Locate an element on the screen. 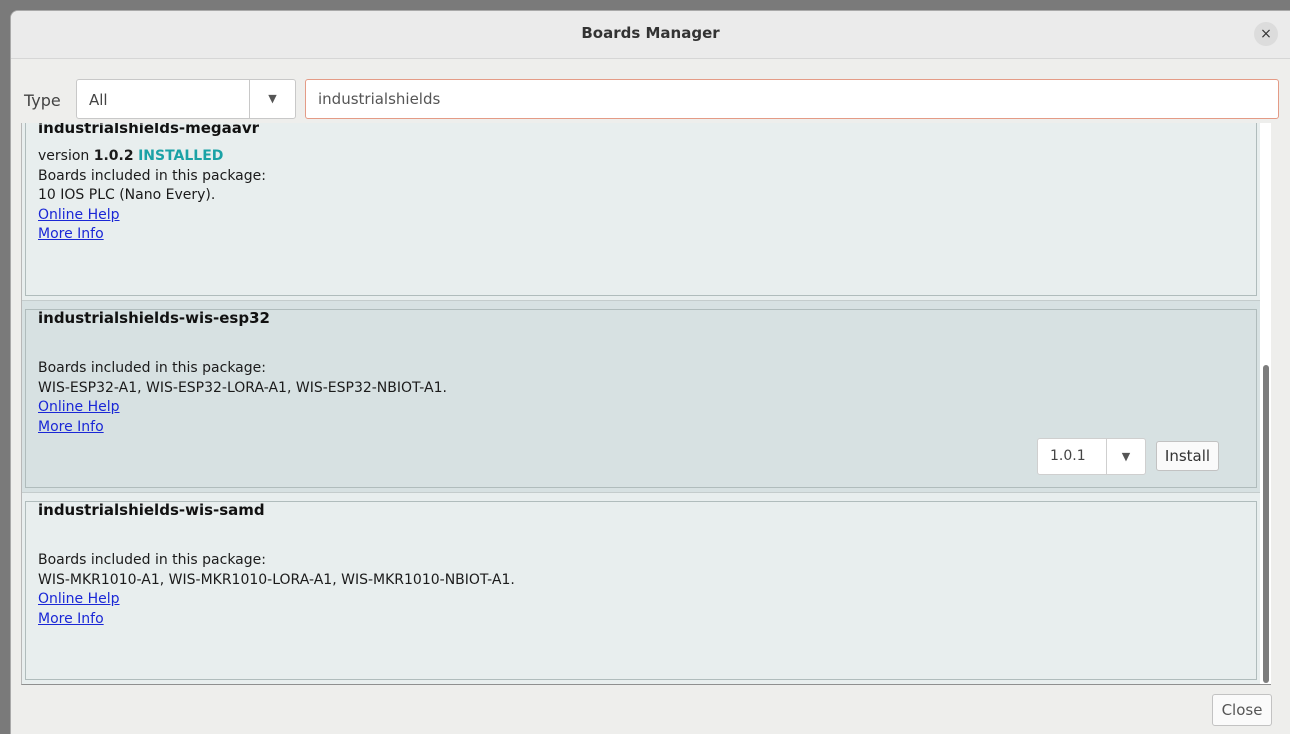 This screenshot has width=1290, height=734. close-button: Close is located at coordinates (1242, 710).